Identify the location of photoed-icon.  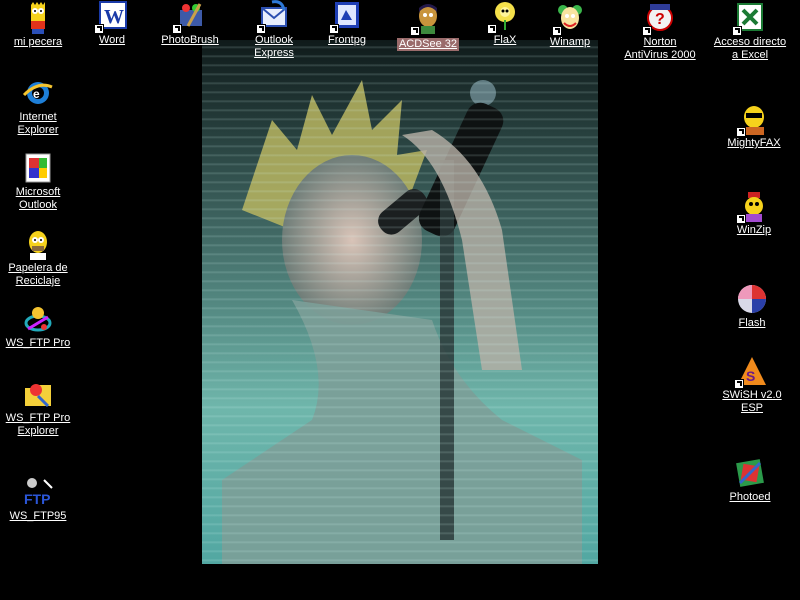
(750, 473).